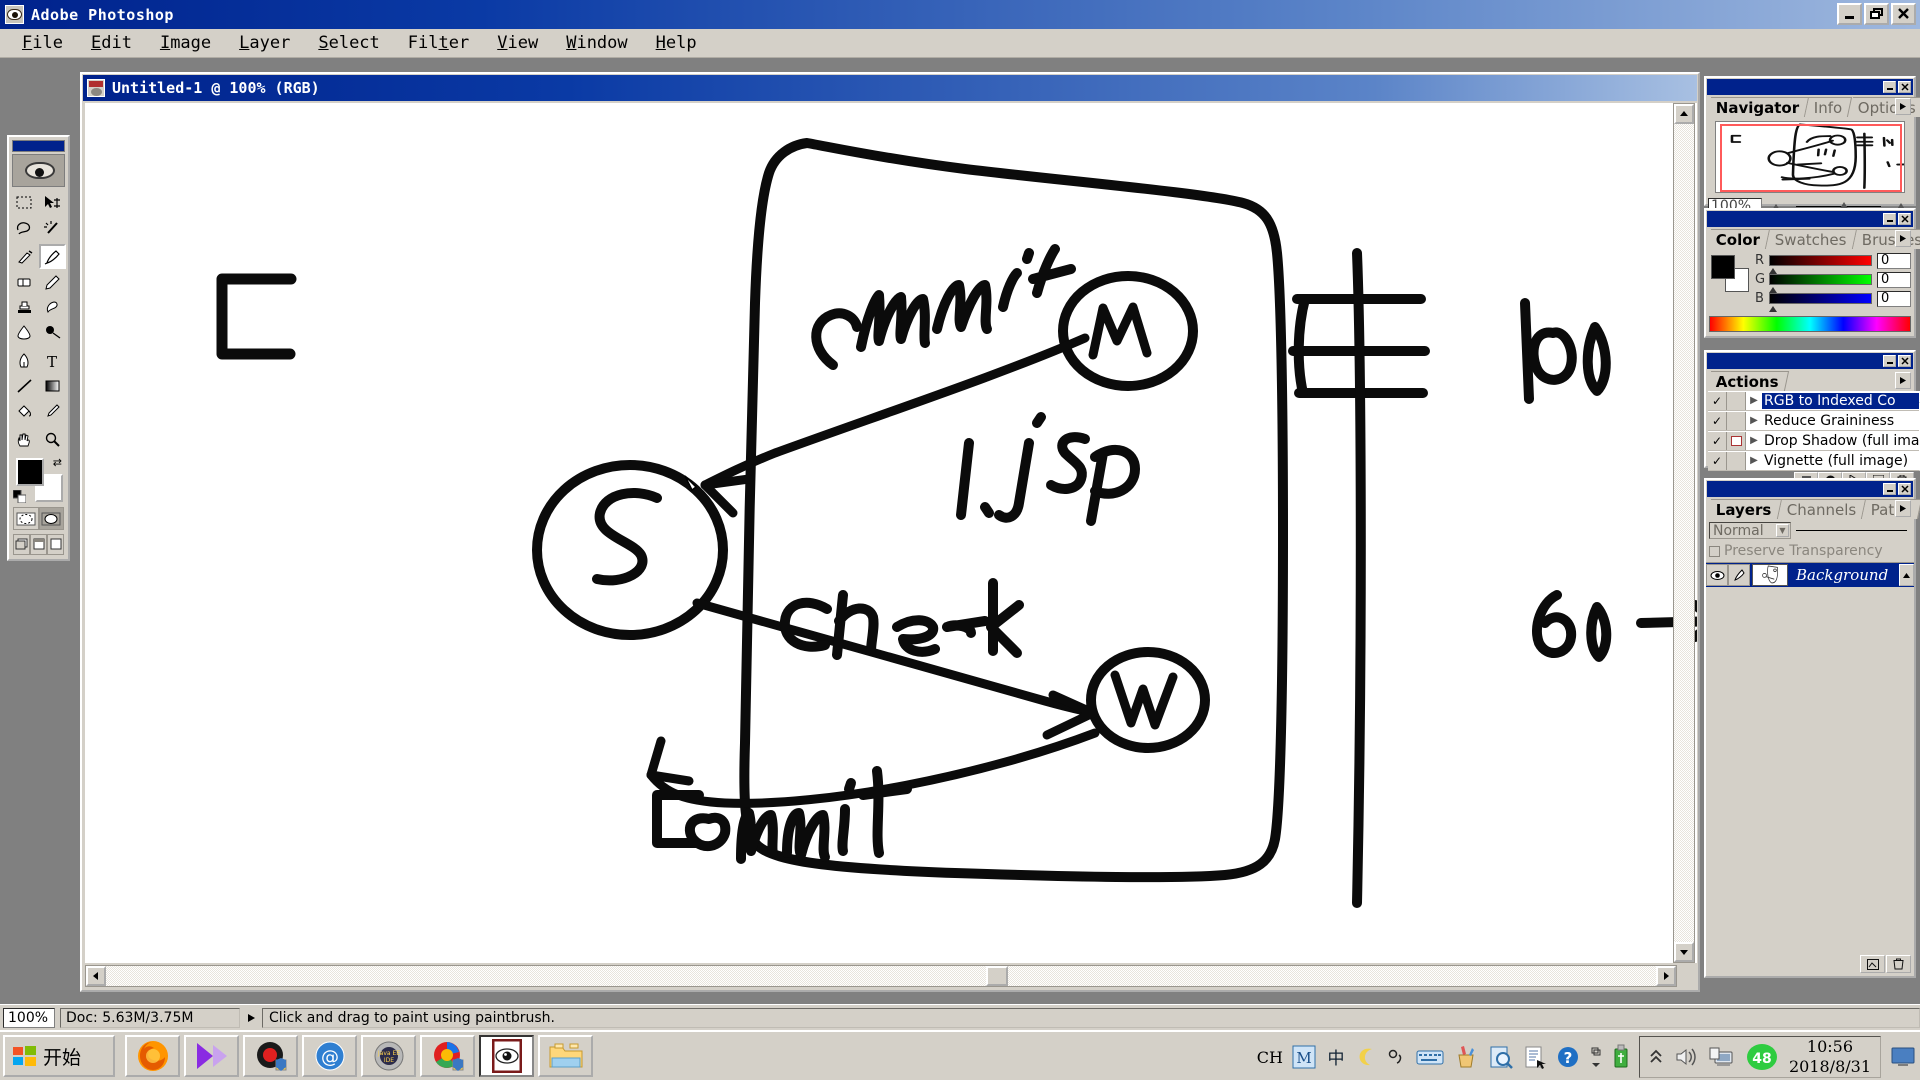 The height and width of the screenshot is (1080, 1920). I want to click on preserve-transparency-row: Preserve Transparency, so click(1810, 551).